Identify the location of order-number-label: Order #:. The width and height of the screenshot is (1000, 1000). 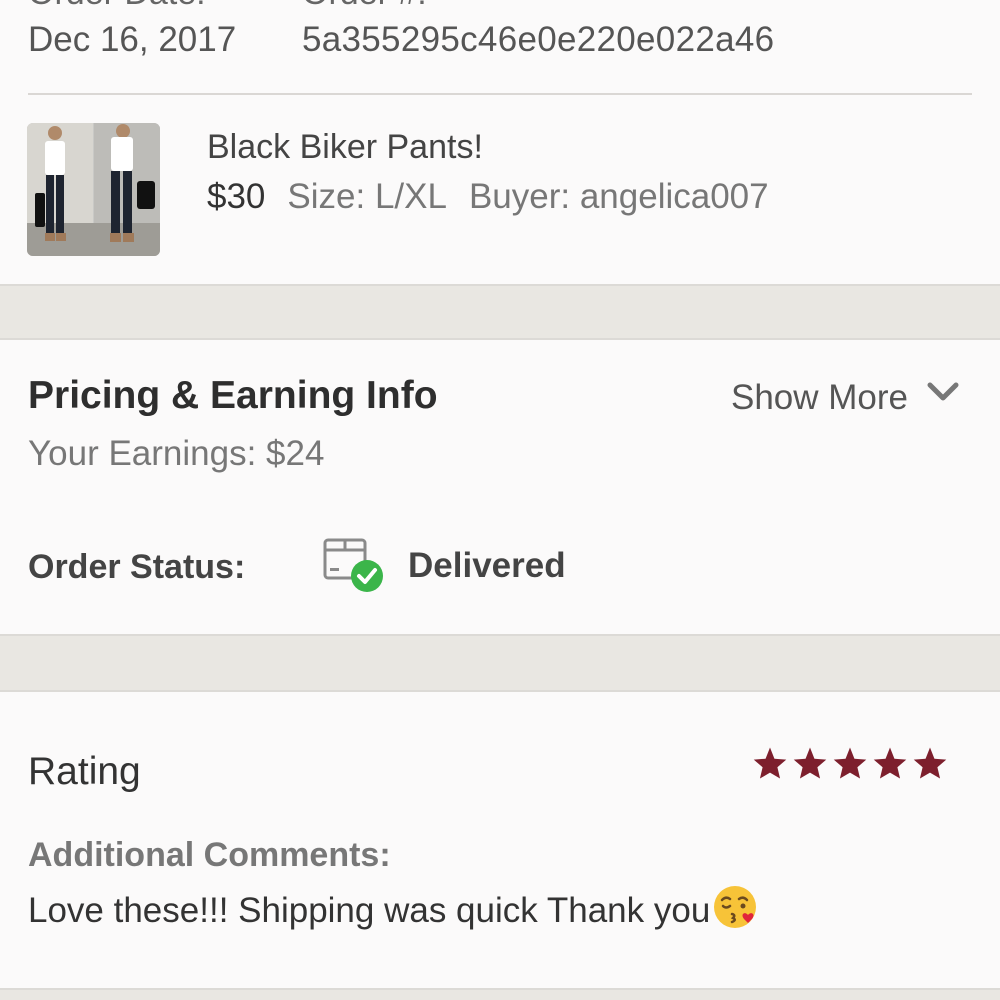
(364, 6).